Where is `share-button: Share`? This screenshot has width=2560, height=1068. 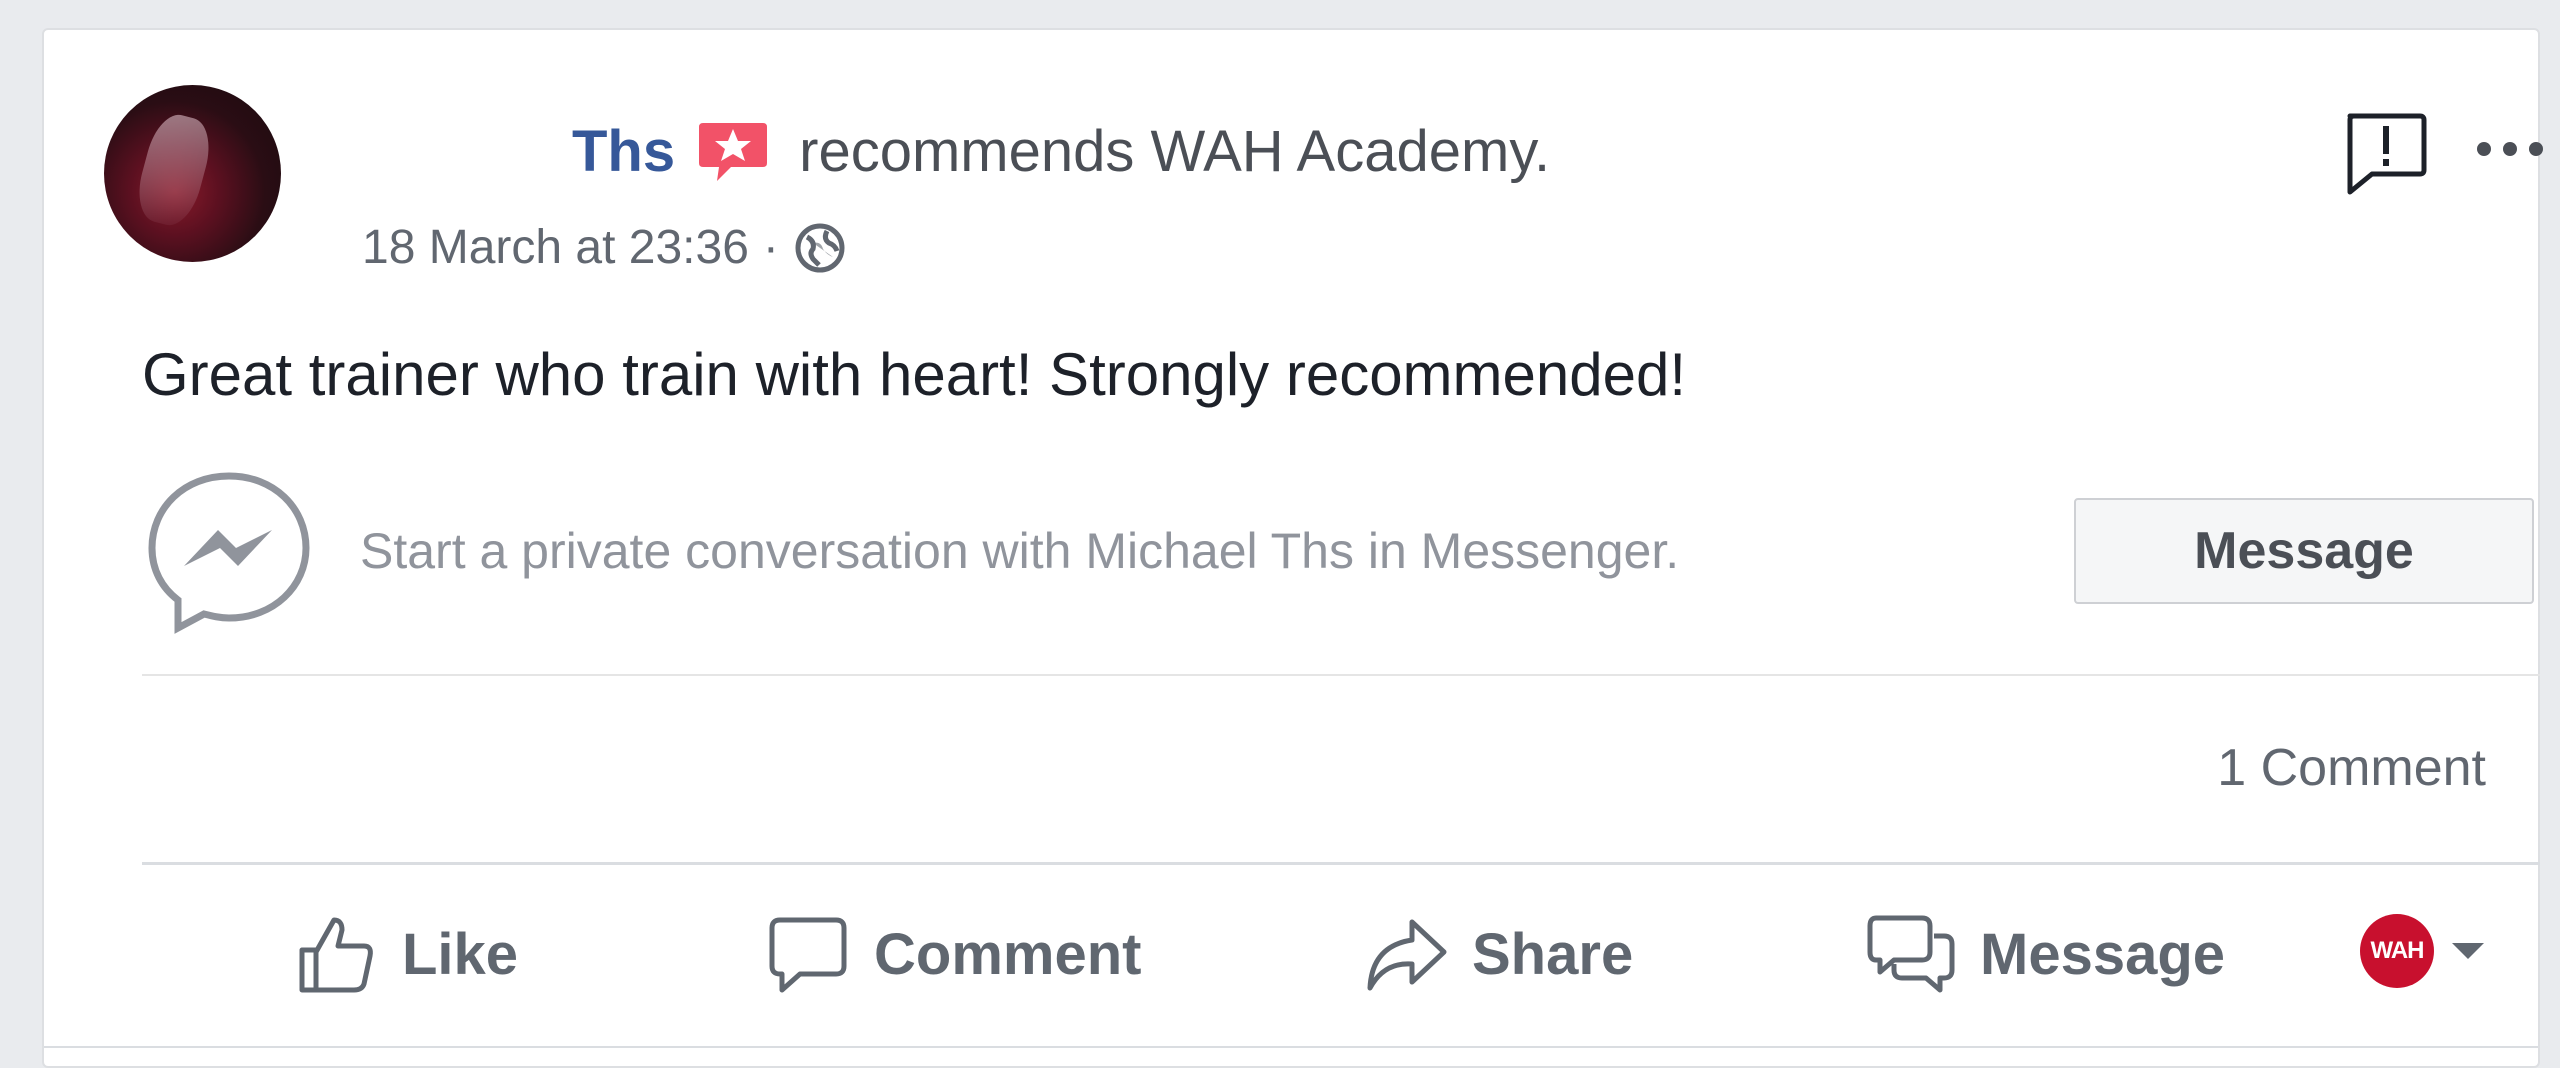 share-button: Share is located at coordinates (1498, 954).